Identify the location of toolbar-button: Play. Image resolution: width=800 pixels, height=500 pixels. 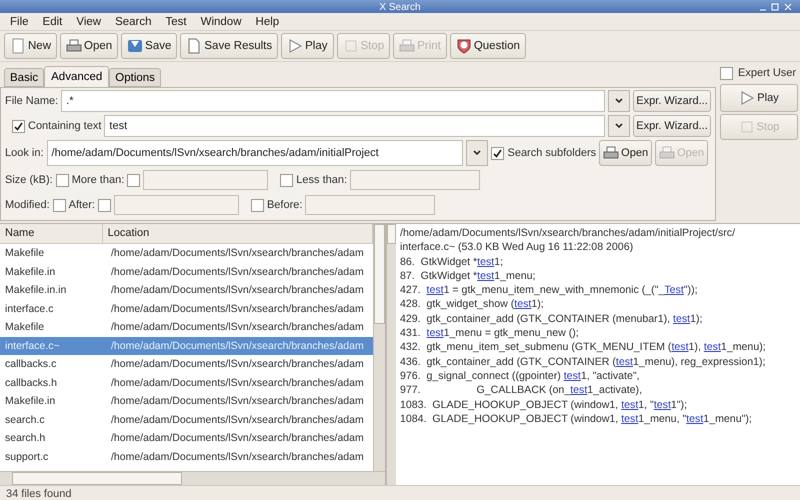
(307, 46).